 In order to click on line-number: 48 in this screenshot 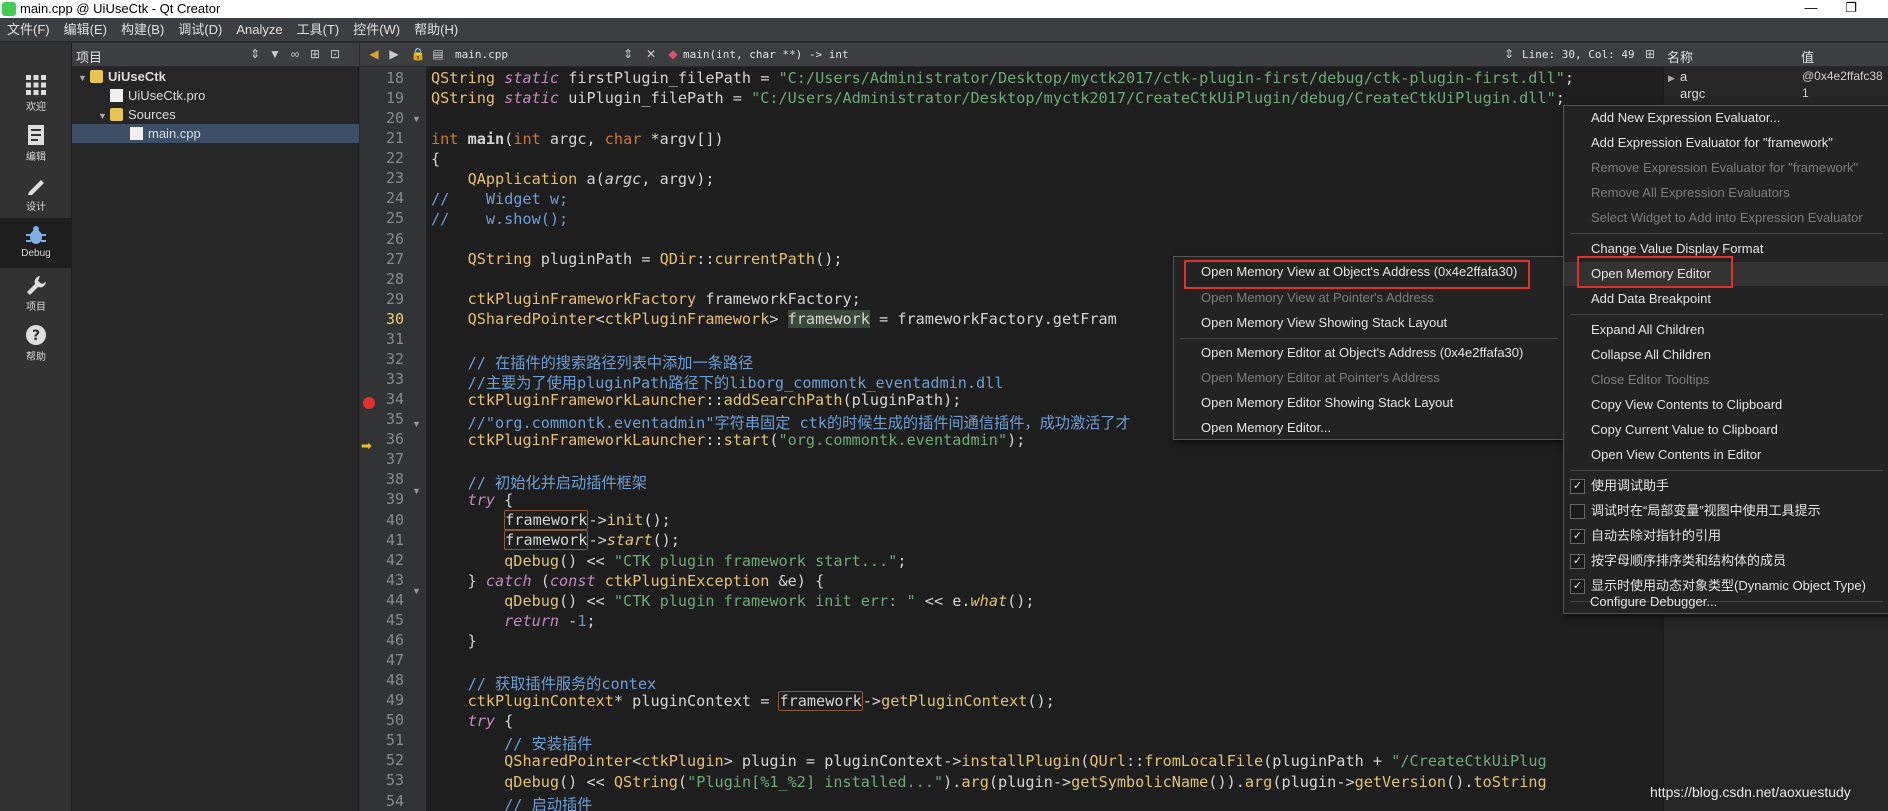, I will do `click(382, 680)`.